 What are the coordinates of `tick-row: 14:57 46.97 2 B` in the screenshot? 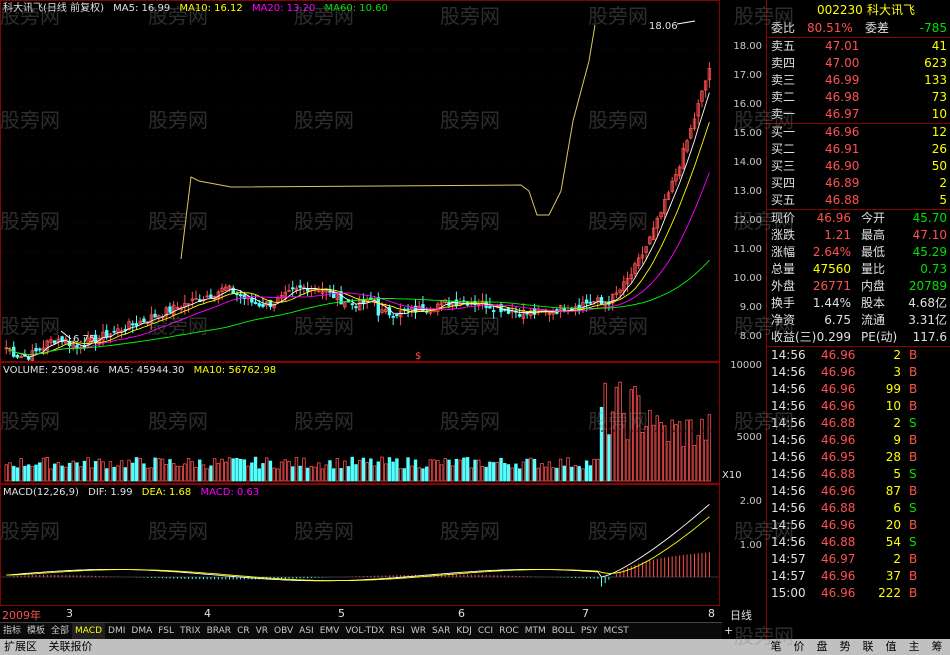 It's located at (858, 559).